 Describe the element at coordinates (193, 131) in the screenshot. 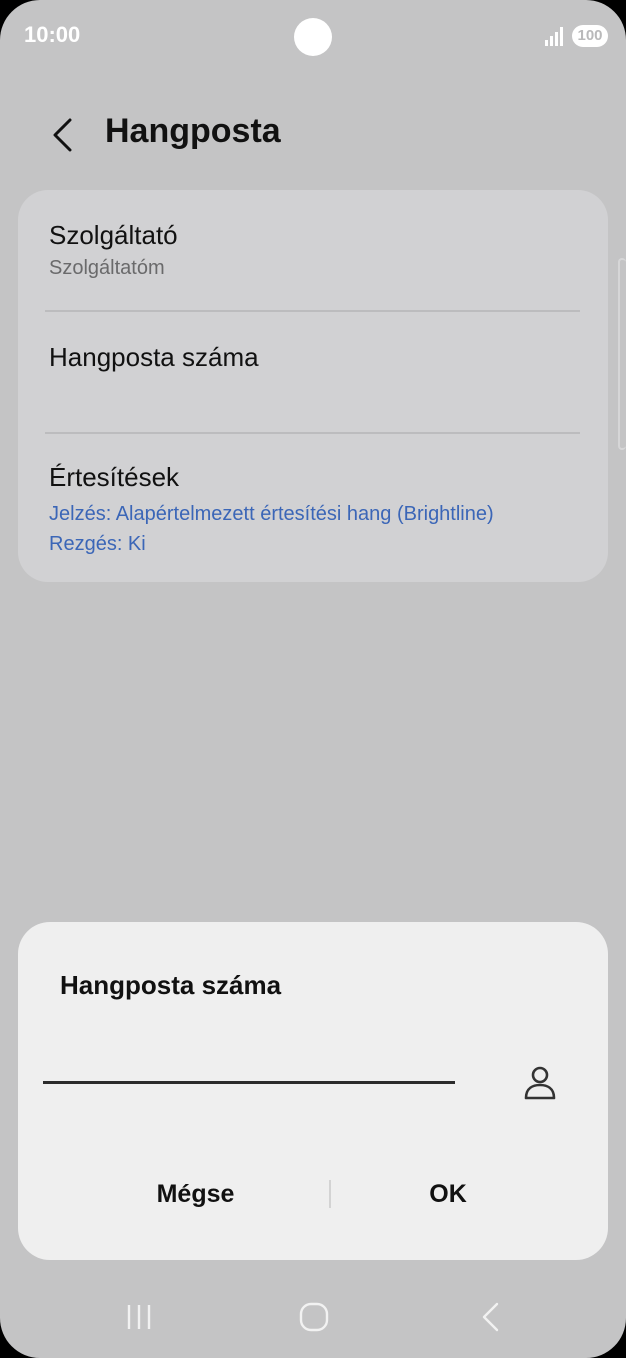

I see `page-title: Hangposta` at that location.